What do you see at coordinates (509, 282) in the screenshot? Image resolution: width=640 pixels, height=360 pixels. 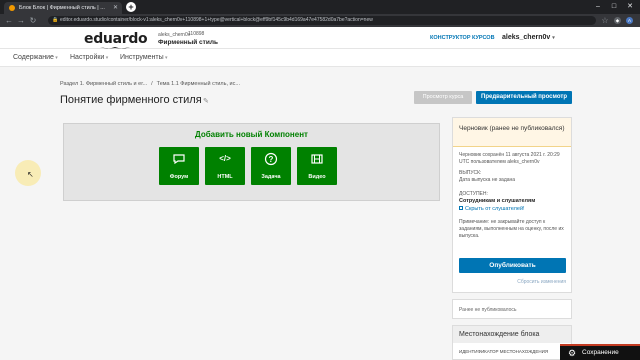 I see `discard-changes-link: Сбросить изменения` at bounding box center [509, 282].